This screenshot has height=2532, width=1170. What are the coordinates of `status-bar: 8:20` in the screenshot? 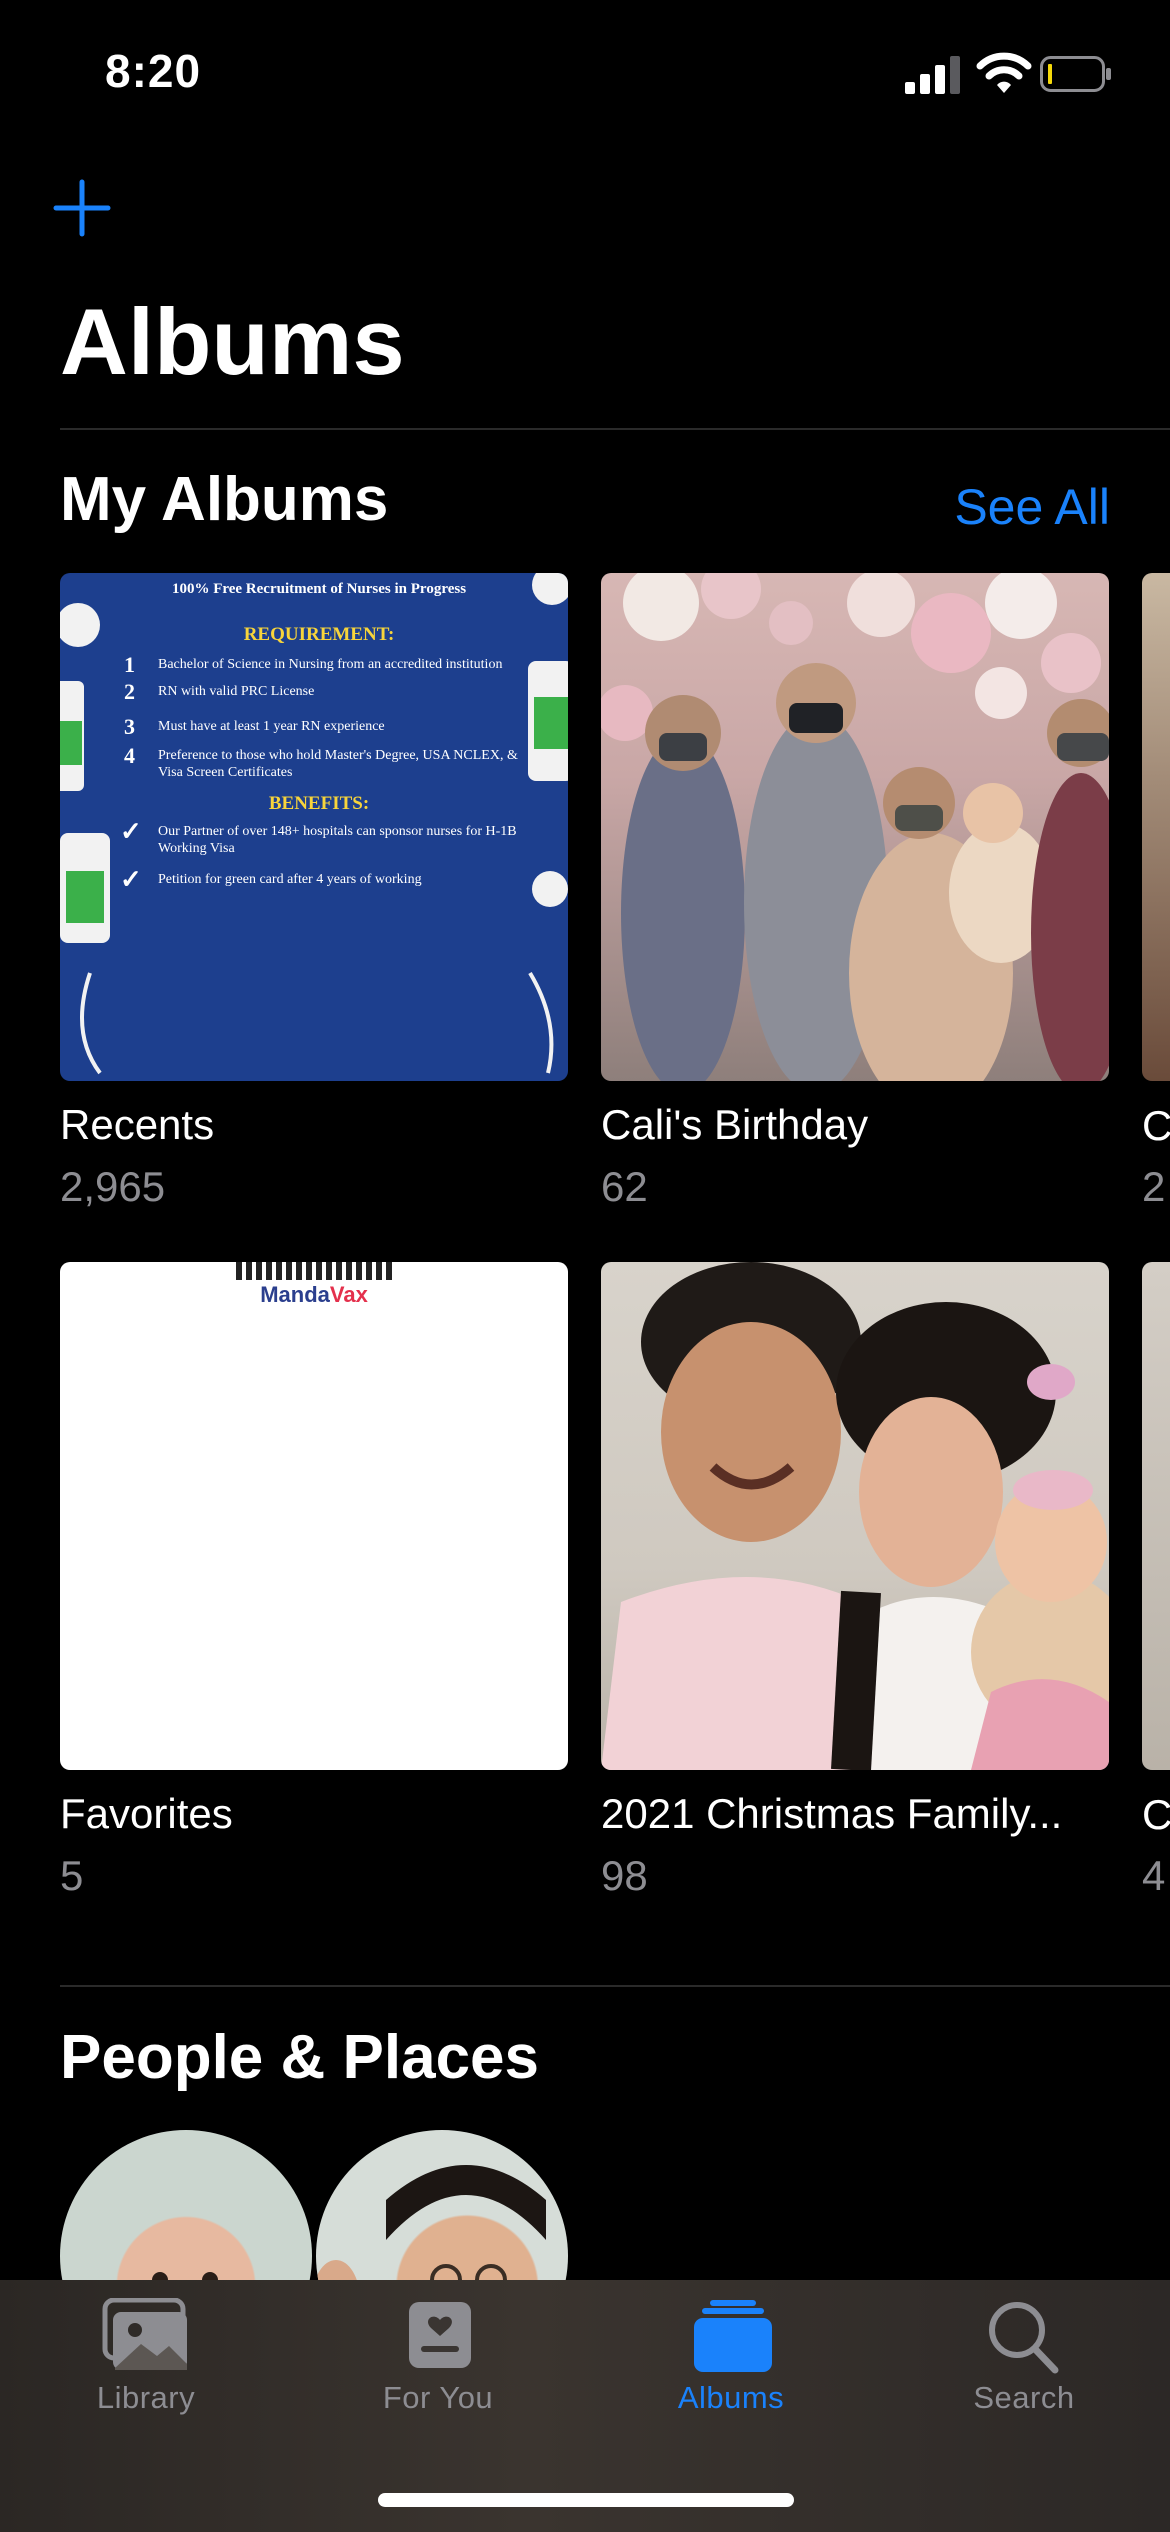 It's located at (585, 75).